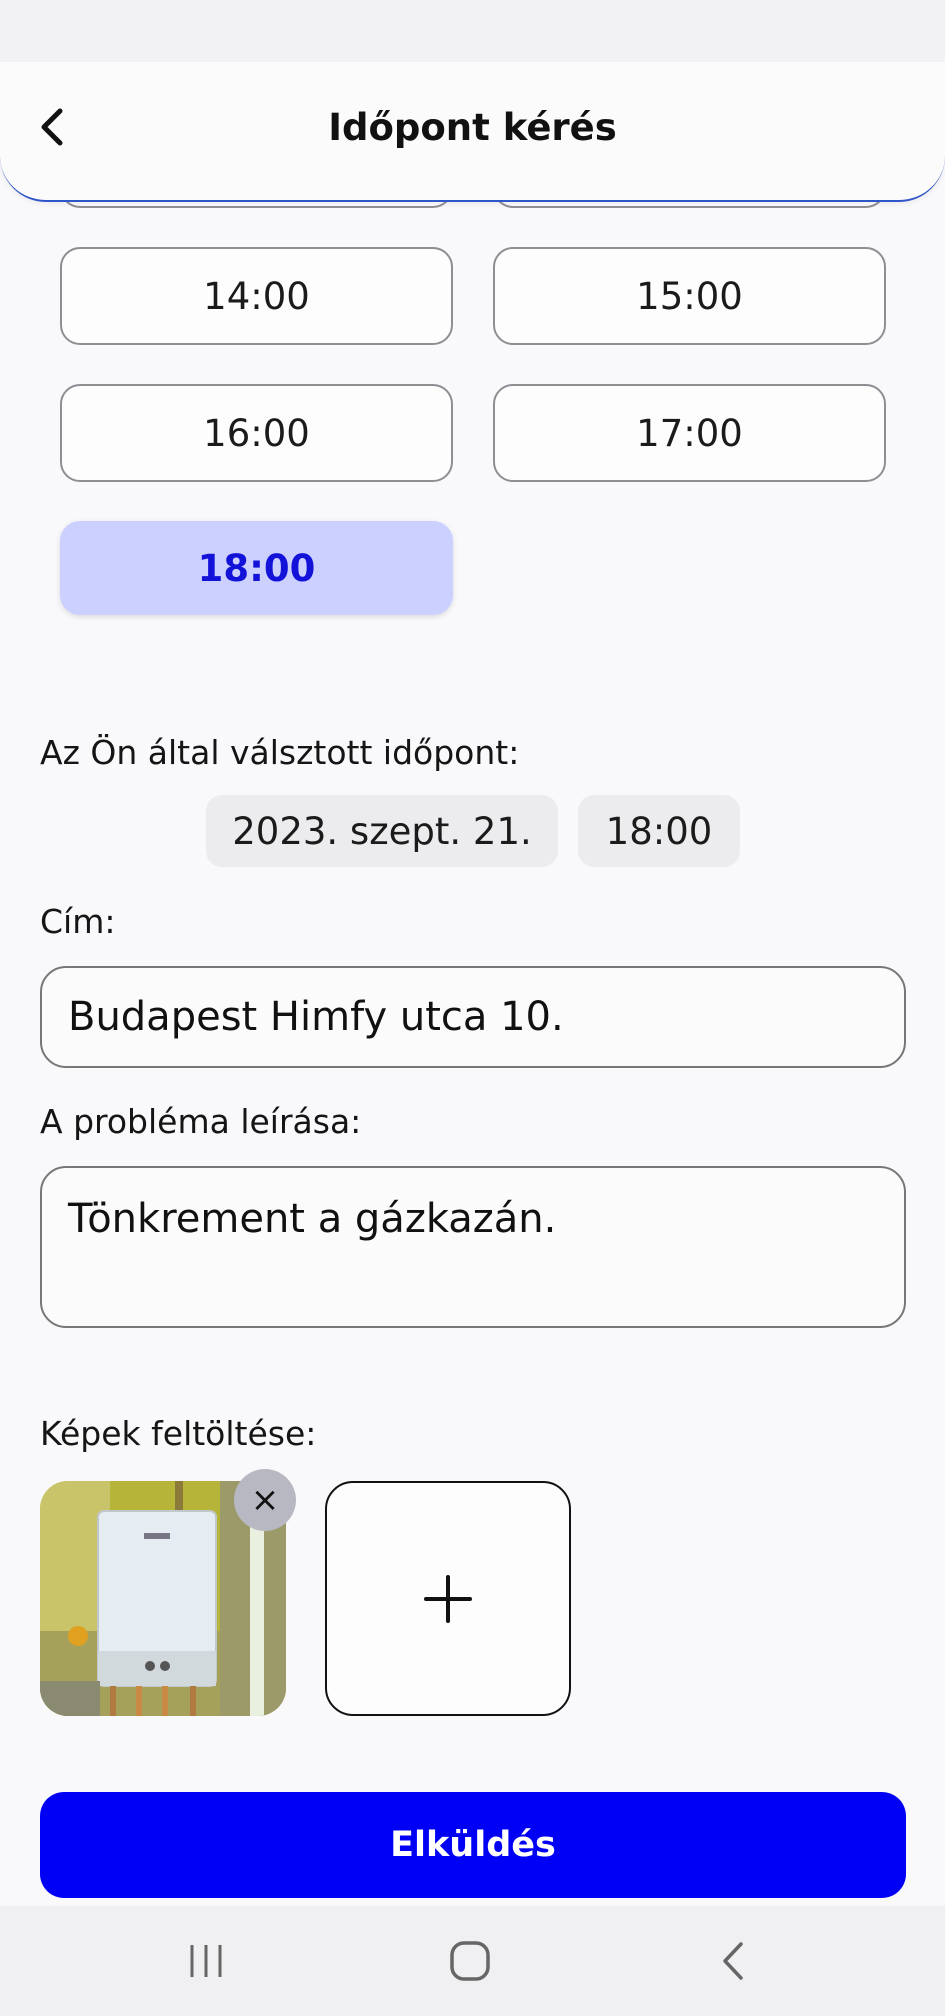  I want to click on system-back-button, so click(734, 1961).